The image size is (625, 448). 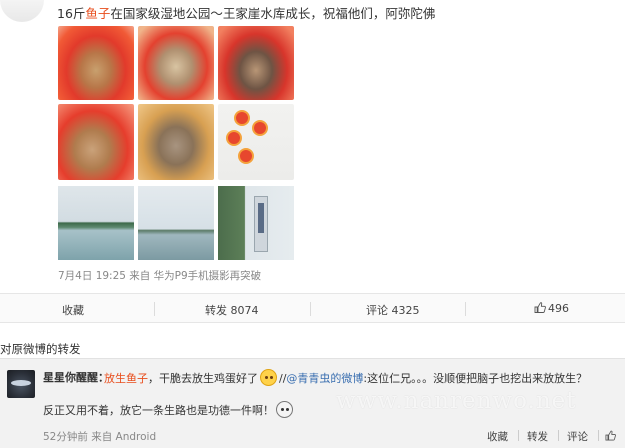 What do you see at coordinates (159, 275) in the screenshot?
I see `post-meta: 7月4日 19:25 来自 华为P9手机摄影再突破` at bounding box center [159, 275].